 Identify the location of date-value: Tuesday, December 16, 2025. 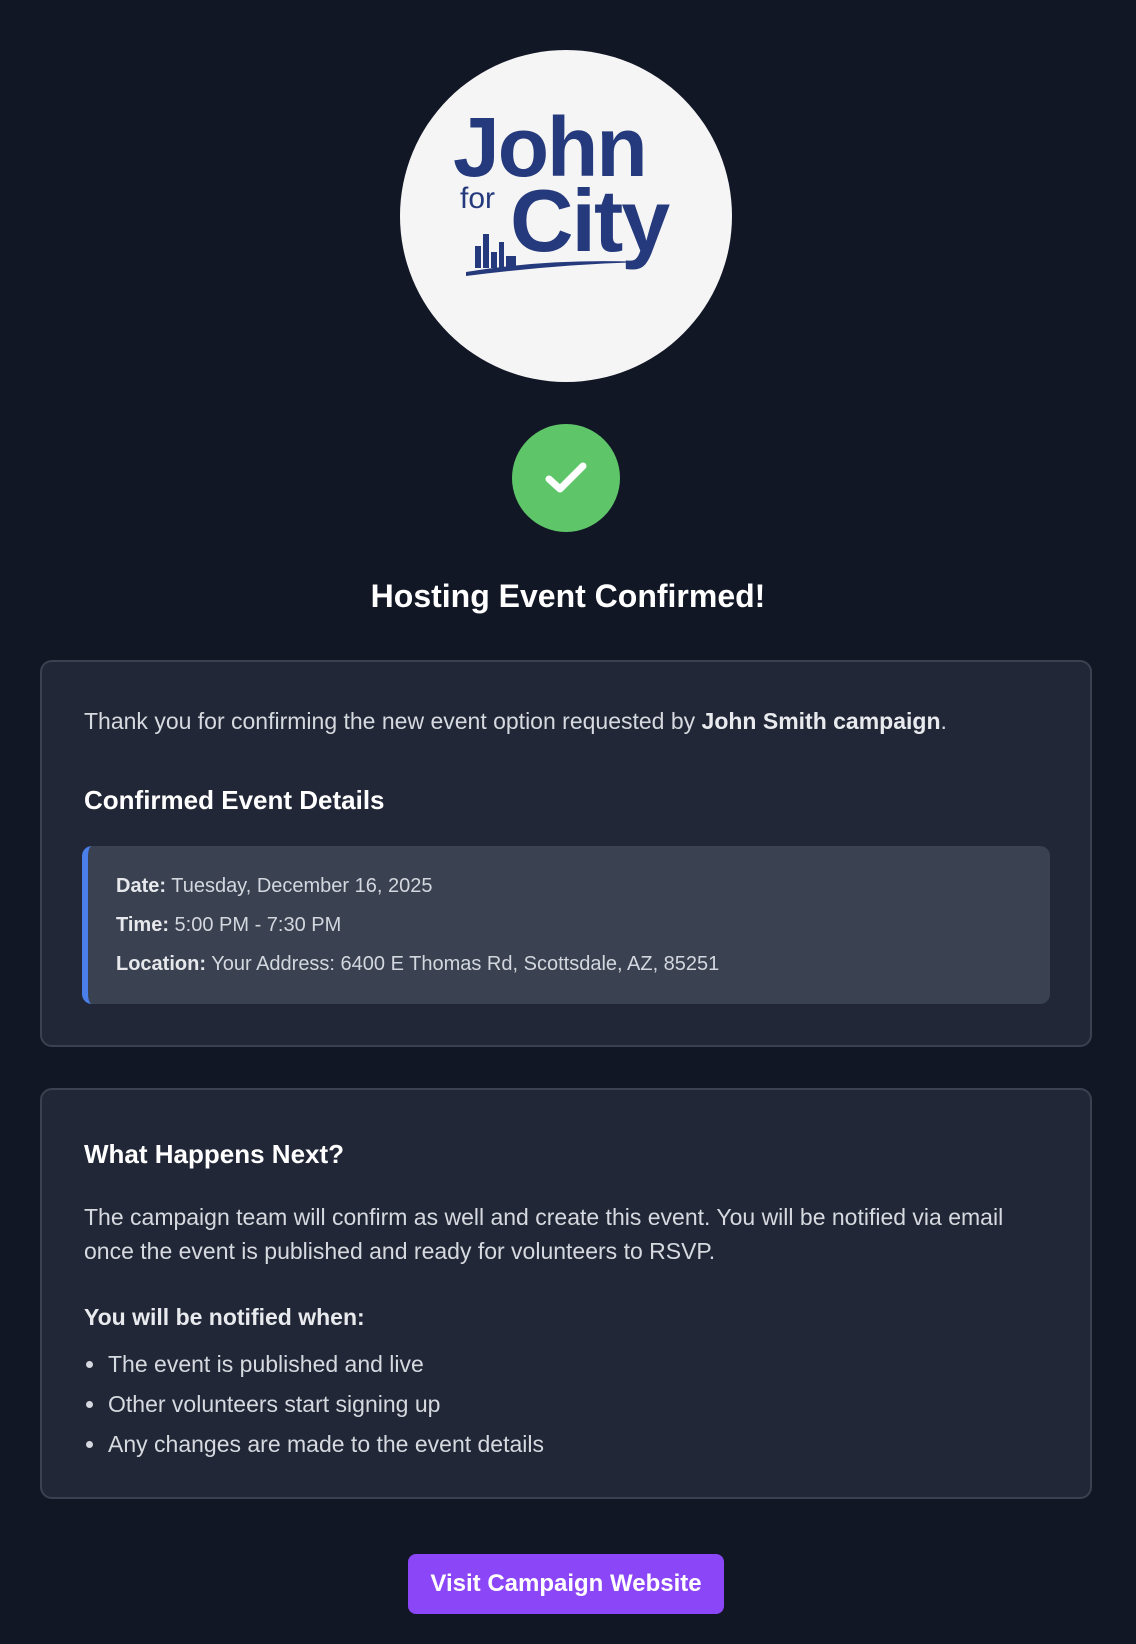
(302, 886).